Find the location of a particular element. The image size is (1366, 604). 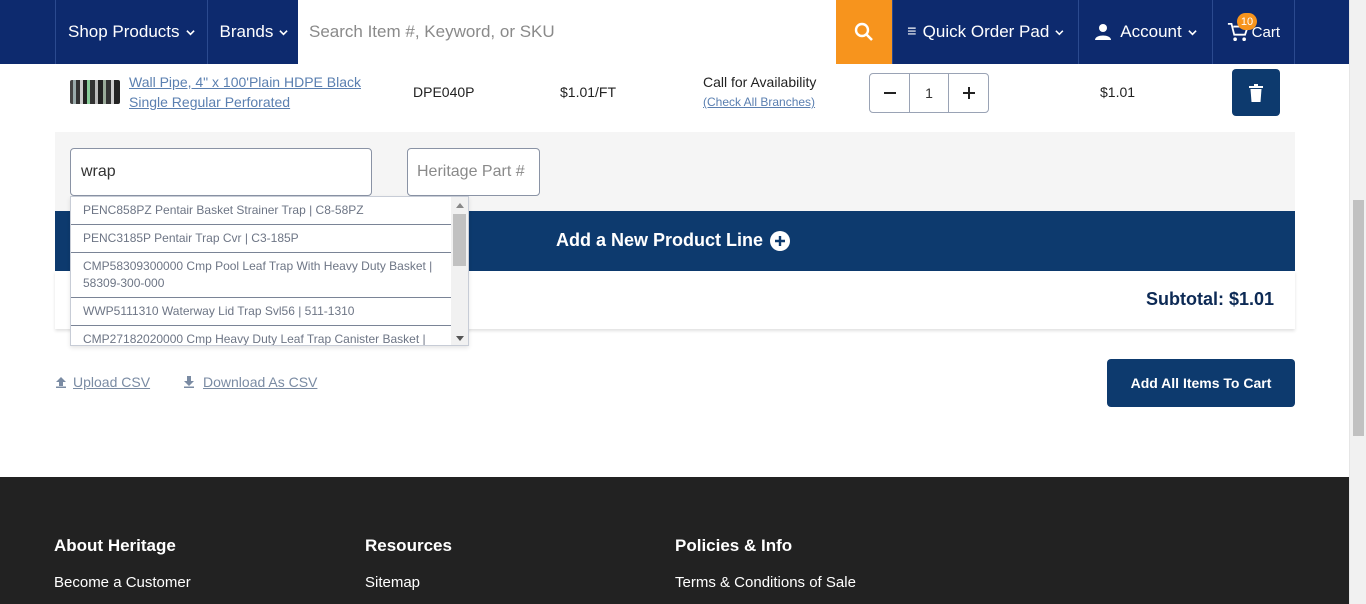

row-total: $1.01 is located at coordinates (1118, 92).